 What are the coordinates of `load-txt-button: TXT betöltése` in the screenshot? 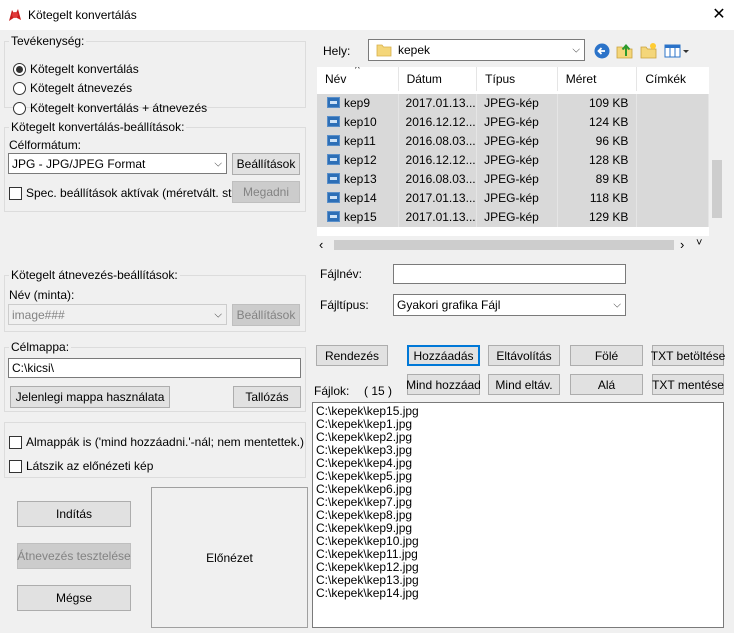 It's located at (688, 355).